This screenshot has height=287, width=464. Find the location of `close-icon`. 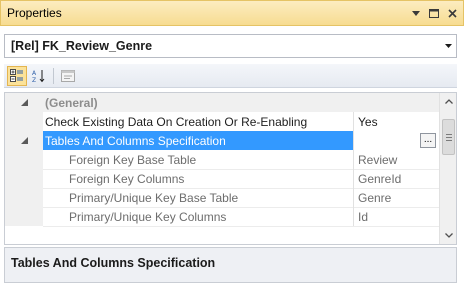

close-icon is located at coordinates (452, 13).